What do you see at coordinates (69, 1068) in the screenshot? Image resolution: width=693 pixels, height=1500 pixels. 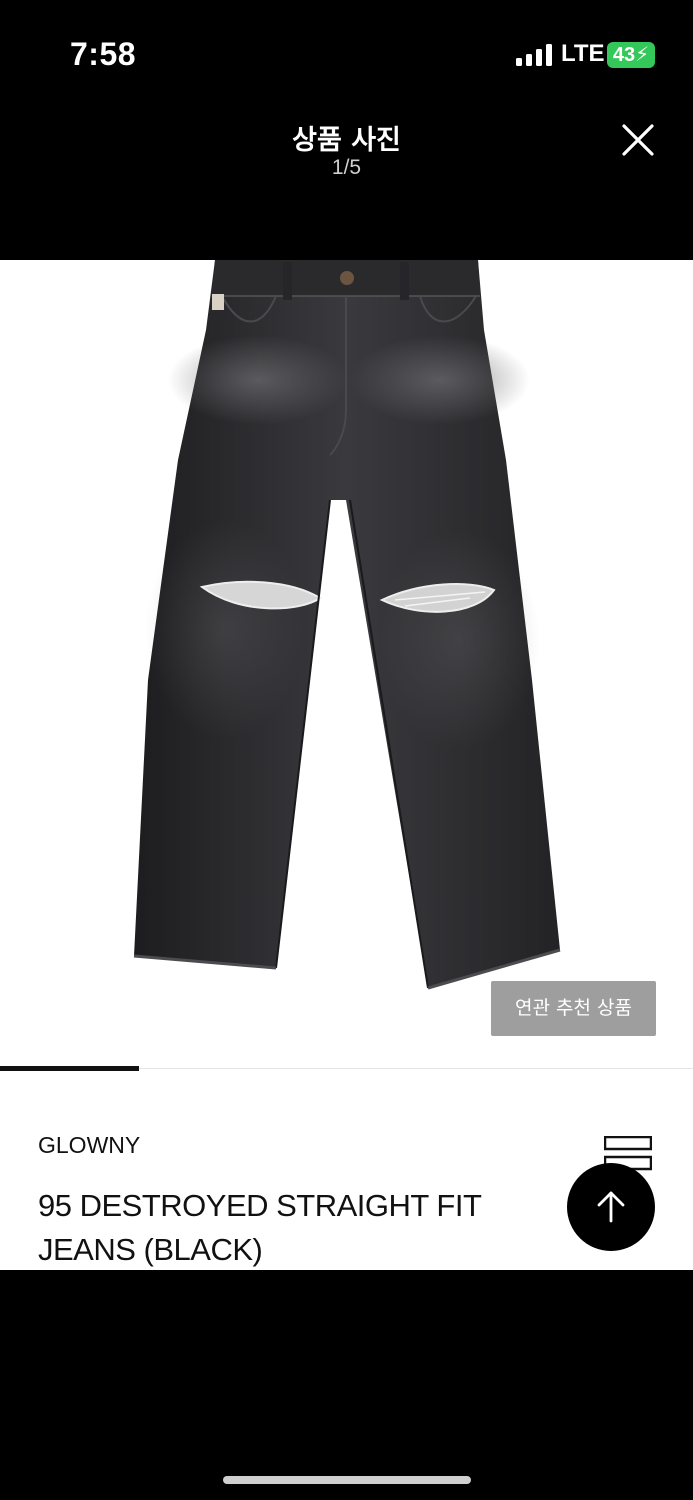 I see `gallery-progress-indicator` at bounding box center [69, 1068].